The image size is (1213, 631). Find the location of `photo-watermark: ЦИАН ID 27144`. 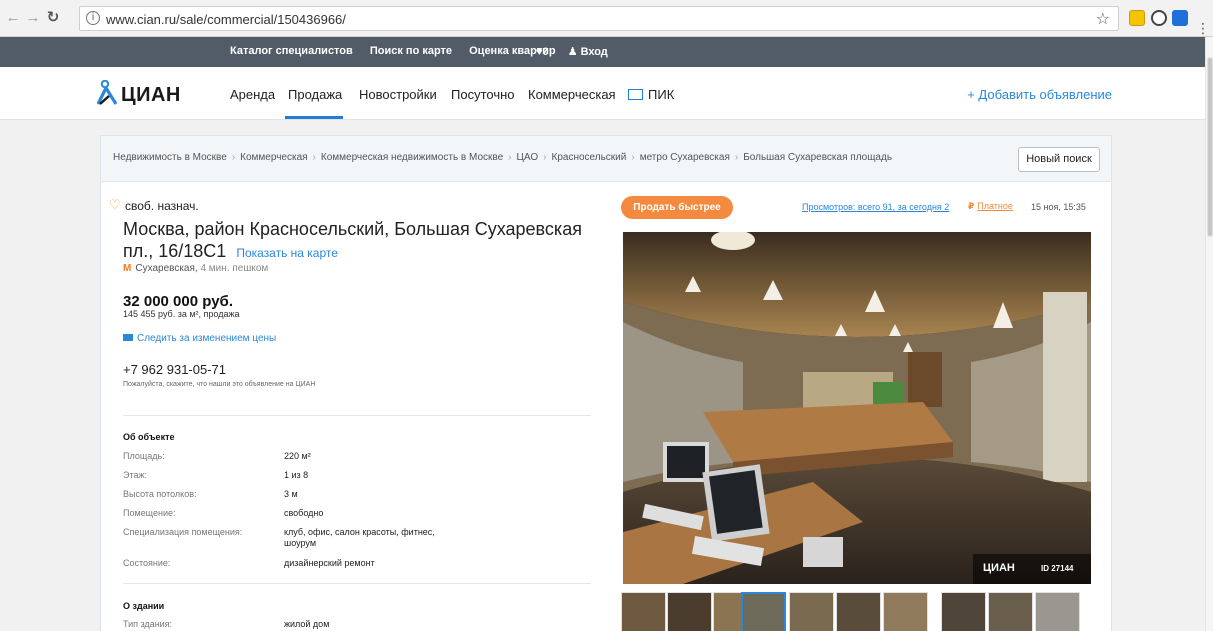

photo-watermark: ЦИАН ID 27144 is located at coordinates (1032, 569).